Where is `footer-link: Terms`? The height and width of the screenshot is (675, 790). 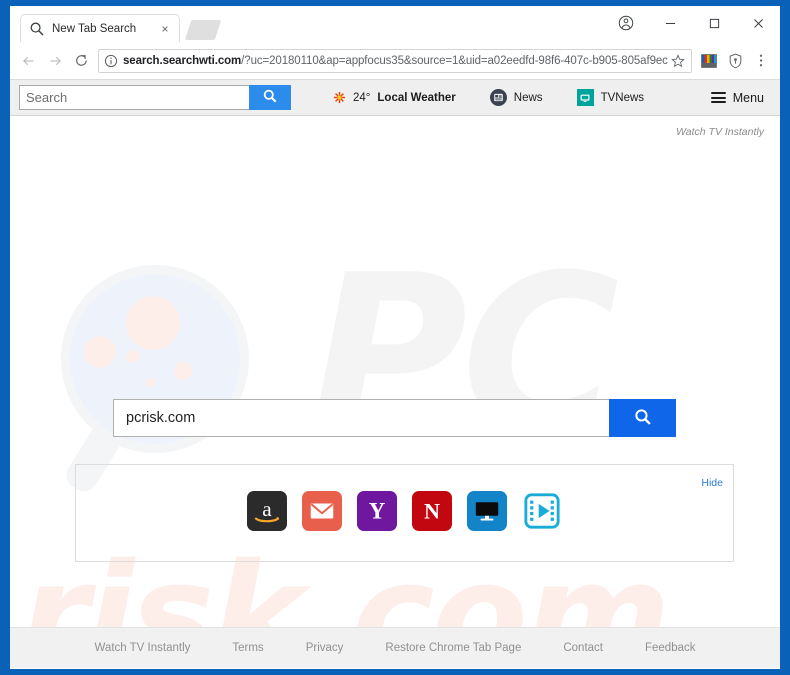 footer-link: Terms is located at coordinates (247, 648).